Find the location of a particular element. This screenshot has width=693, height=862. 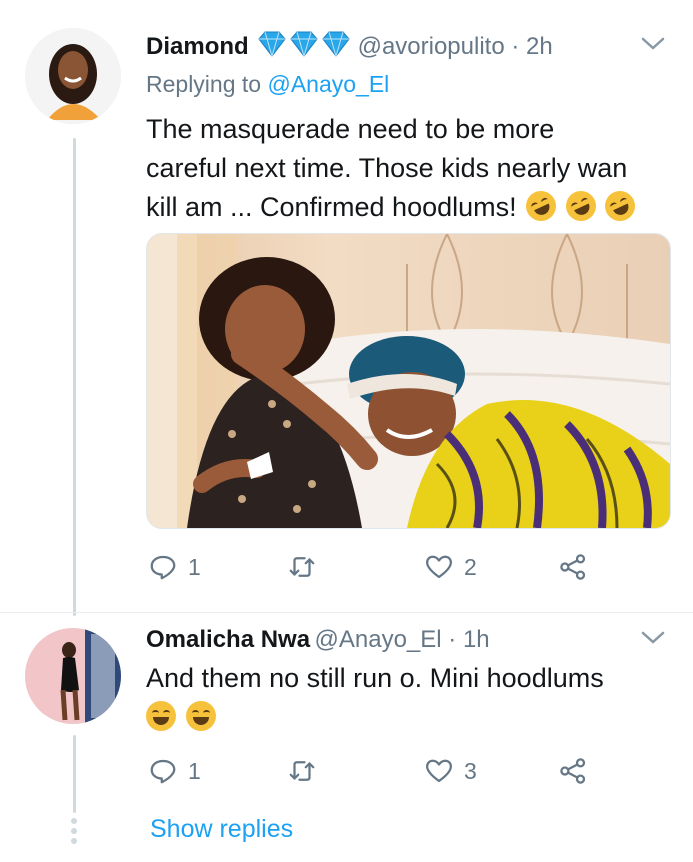

tweet-text: And them no still run o. Mini hoodlums is located at coordinates (411, 698).